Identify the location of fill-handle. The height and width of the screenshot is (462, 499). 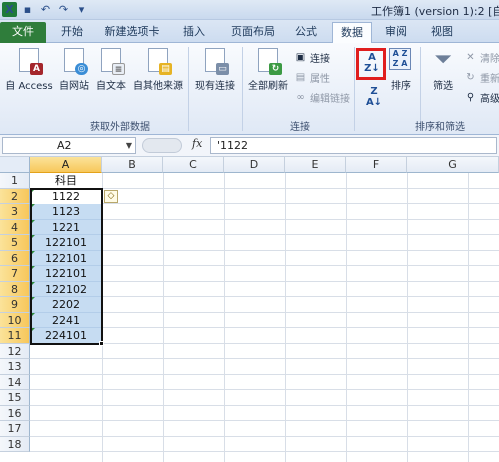
(101, 343).